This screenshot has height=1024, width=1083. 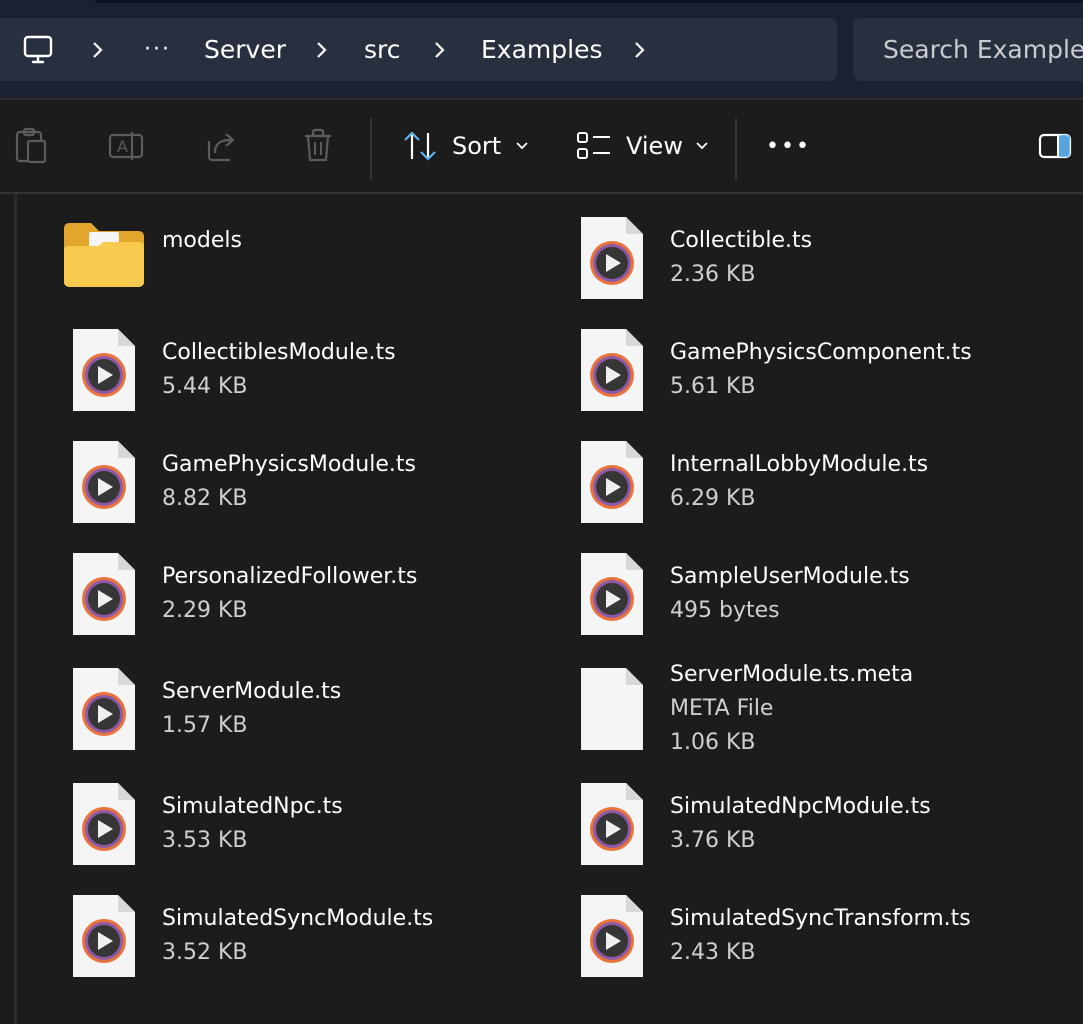 What do you see at coordinates (205, 386) in the screenshot?
I see `file-size: 5.44 KB` at bounding box center [205, 386].